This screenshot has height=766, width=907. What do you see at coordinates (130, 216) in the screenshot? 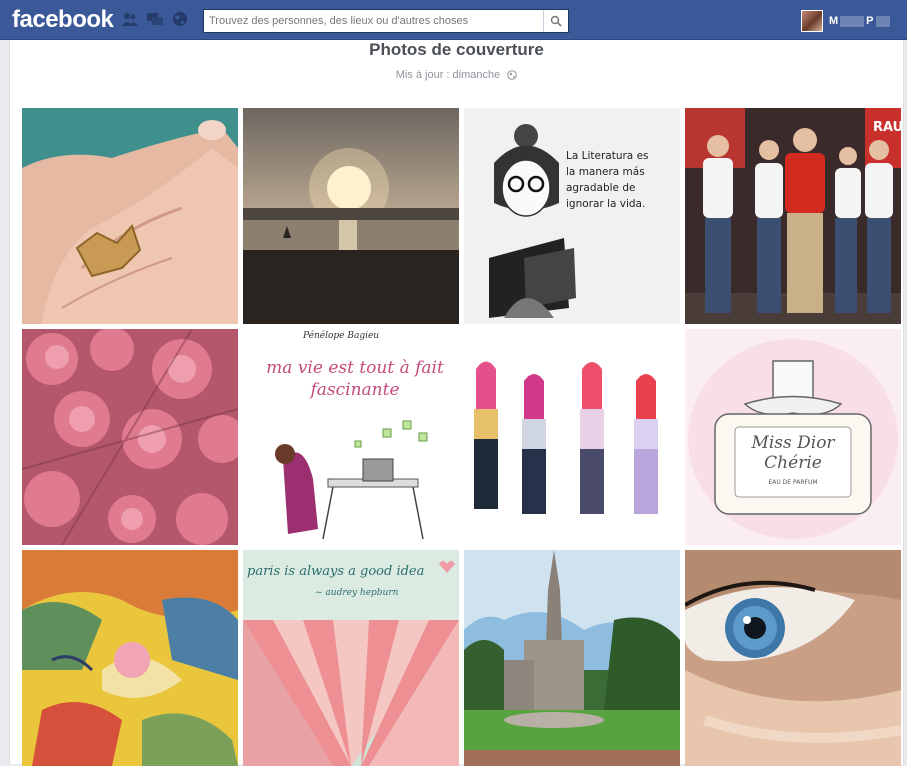
I see `photo-ring-hand` at bounding box center [130, 216].